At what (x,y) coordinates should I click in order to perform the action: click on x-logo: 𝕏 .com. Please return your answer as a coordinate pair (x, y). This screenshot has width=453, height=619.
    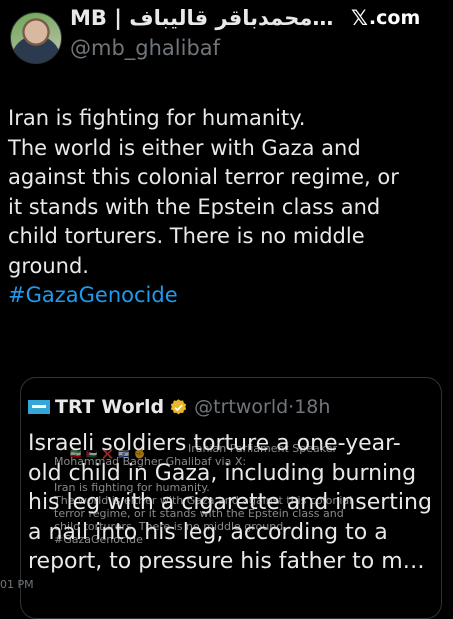
    Looking at the image, I should click on (385, 18).